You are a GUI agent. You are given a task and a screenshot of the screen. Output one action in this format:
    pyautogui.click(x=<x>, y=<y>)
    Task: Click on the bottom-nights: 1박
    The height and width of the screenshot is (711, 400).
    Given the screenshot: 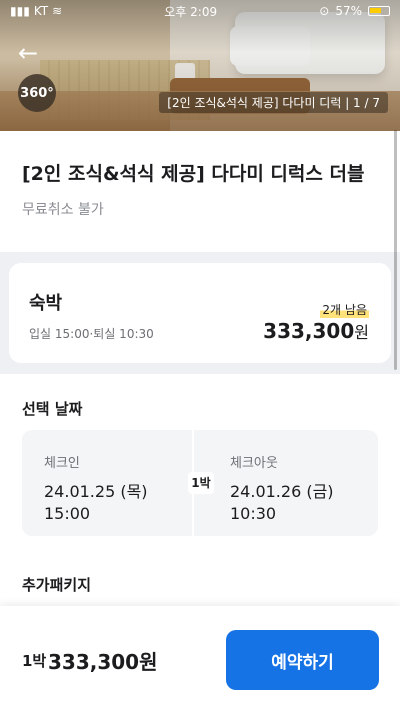 What is the action you would take?
    pyautogui.click(x=34, y=661)
    